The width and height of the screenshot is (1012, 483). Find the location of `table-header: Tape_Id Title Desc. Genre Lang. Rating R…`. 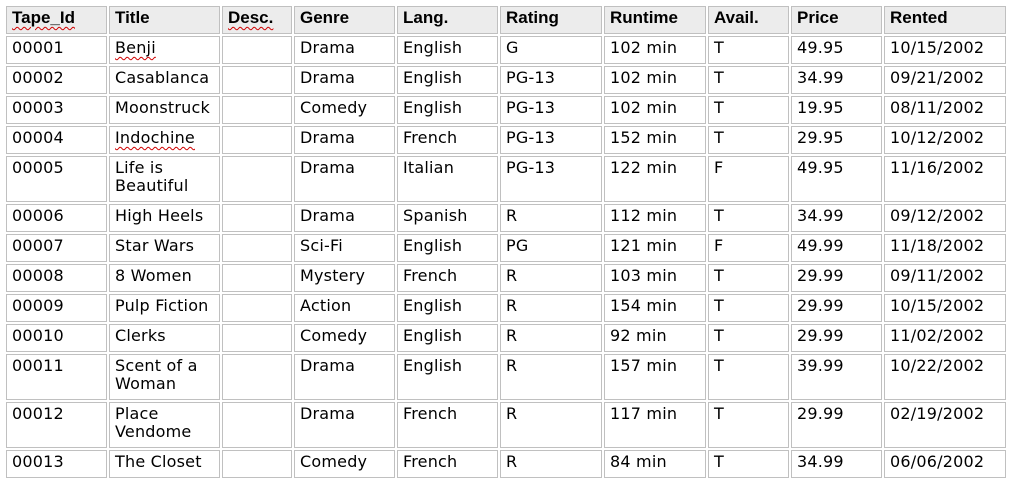

table-header: Tape_Id Title Desc. Genre Lang. Rating R… is located at coordinates (506, 20).